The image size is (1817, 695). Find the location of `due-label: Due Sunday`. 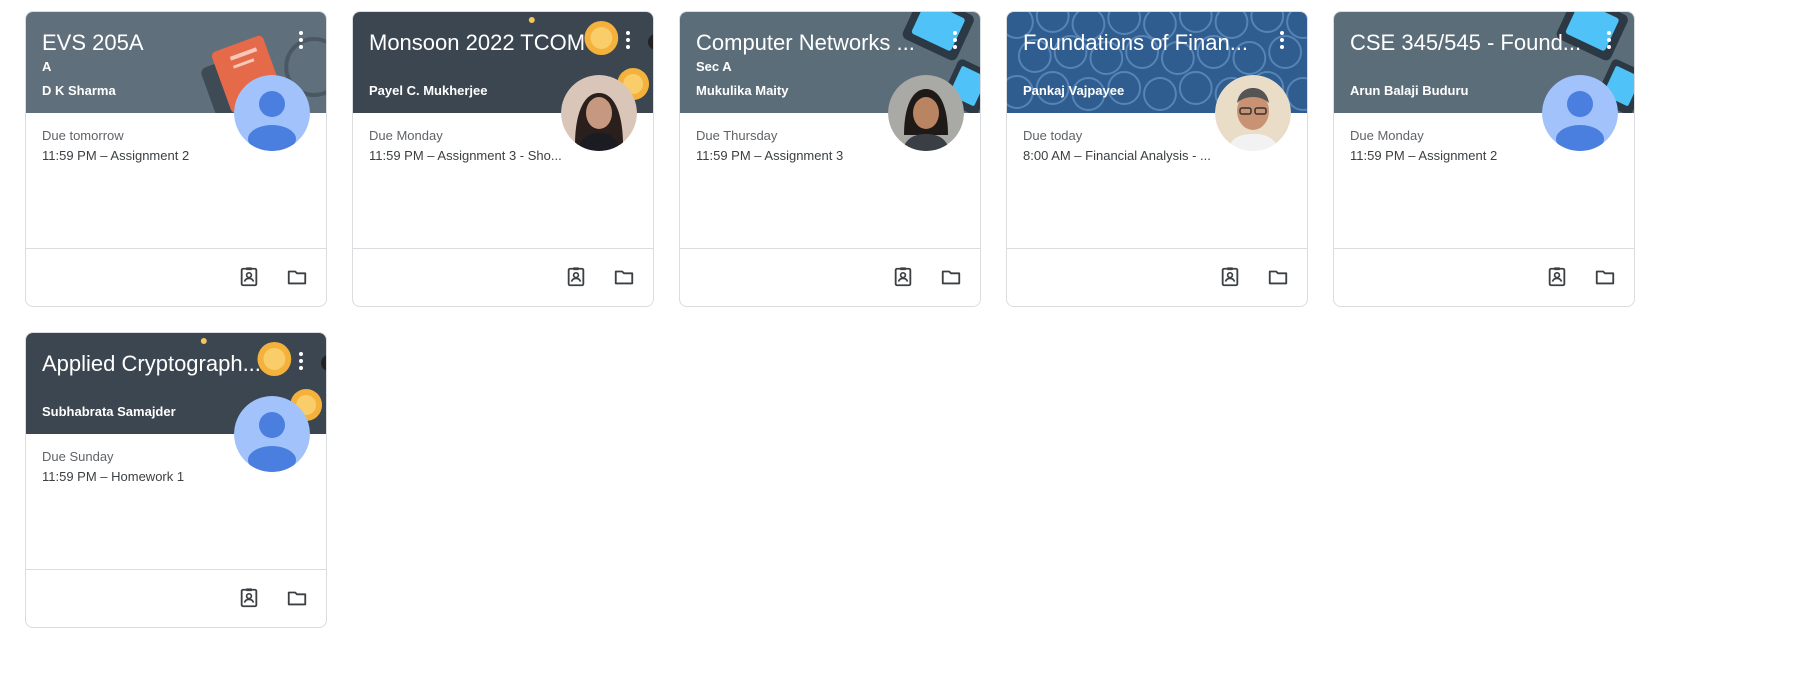

due-label: Due Sunday is located at coordinates (78, 456).